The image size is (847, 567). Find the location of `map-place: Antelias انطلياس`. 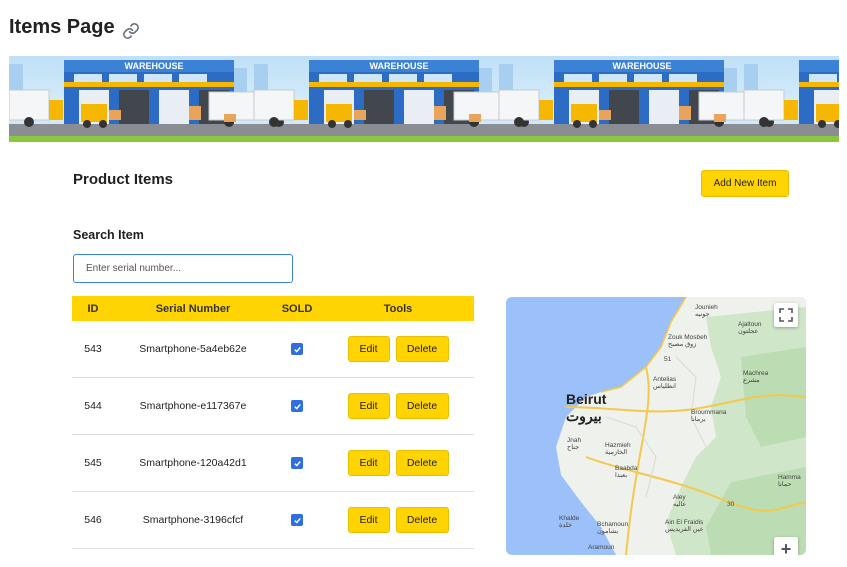

map-place: Antelias انطلياس is located at coordinates (665, 383).